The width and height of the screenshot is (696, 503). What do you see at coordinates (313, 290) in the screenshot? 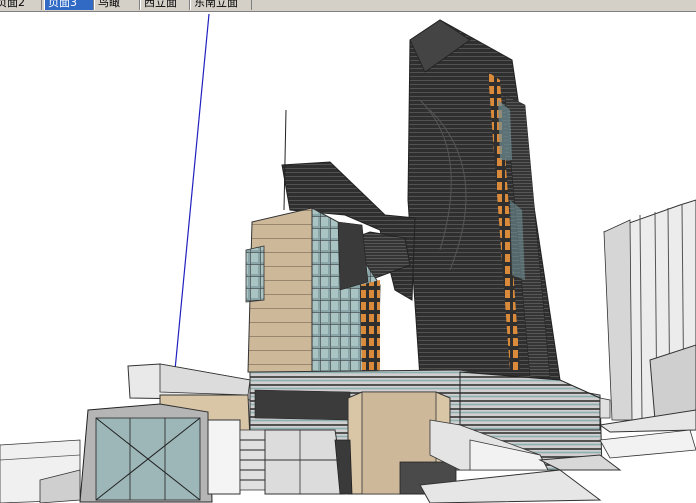
I see `left-beige-tower` at bounding box center [313, 290].